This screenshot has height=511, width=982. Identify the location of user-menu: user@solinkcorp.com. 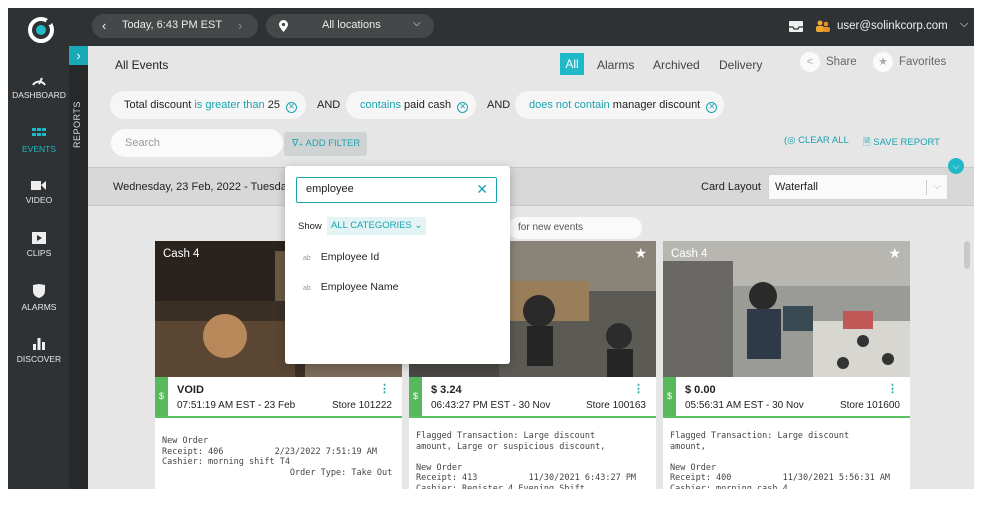
(892, 26).